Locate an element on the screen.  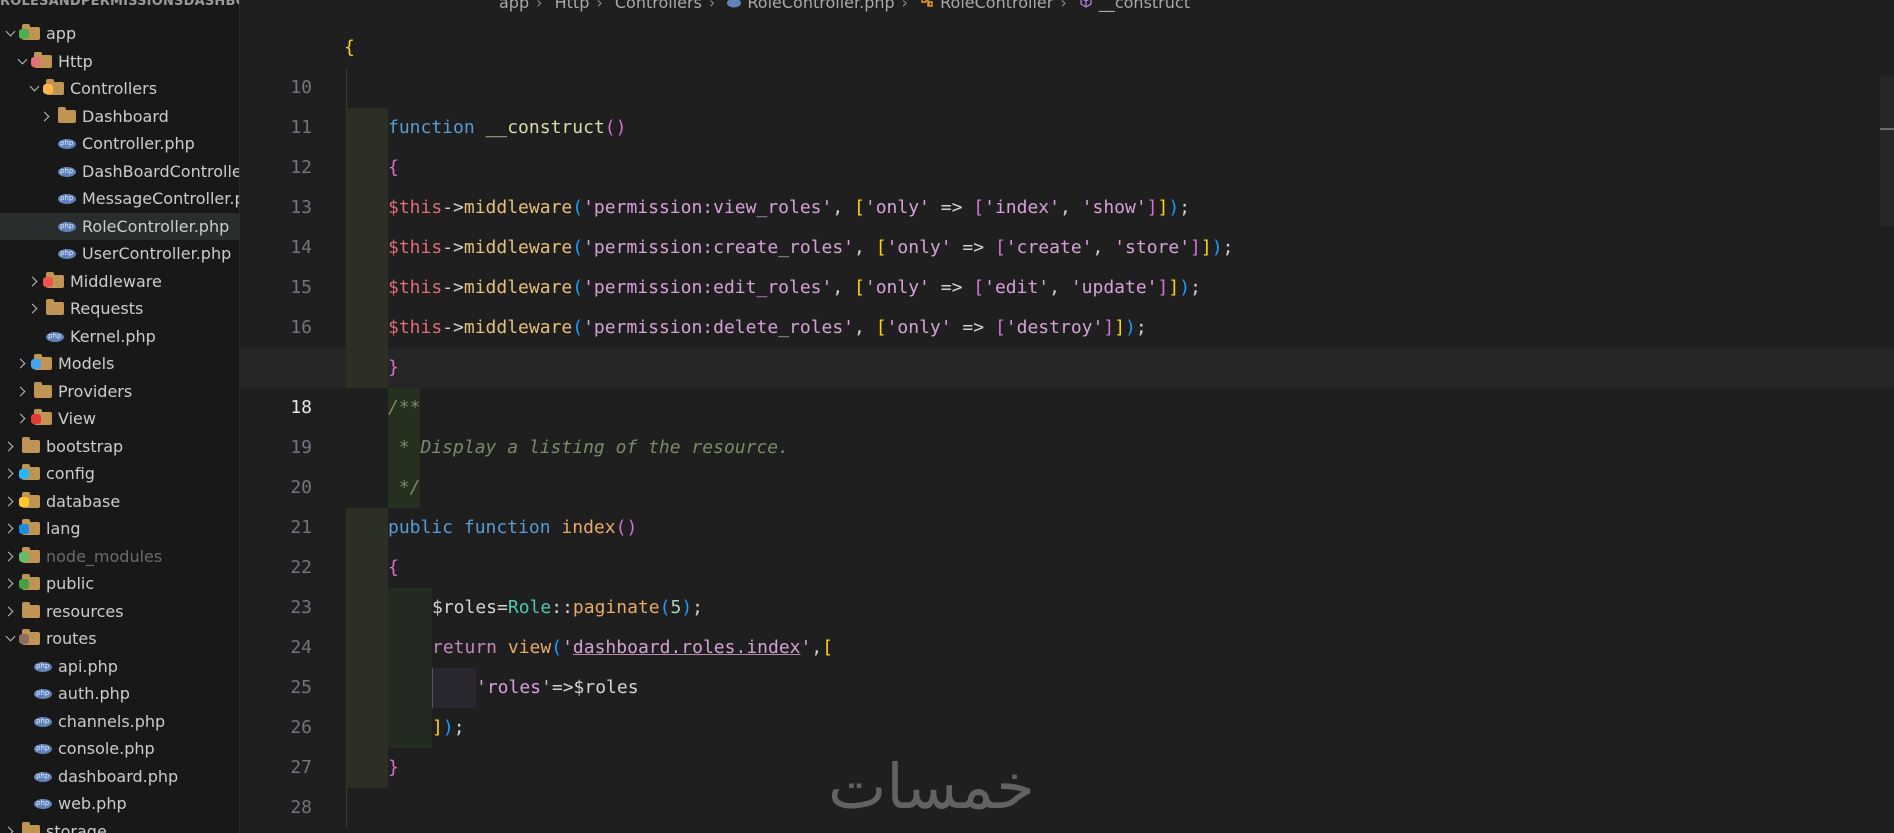
code-line: 12 function __construct() is located at coordinates (1067, 143).